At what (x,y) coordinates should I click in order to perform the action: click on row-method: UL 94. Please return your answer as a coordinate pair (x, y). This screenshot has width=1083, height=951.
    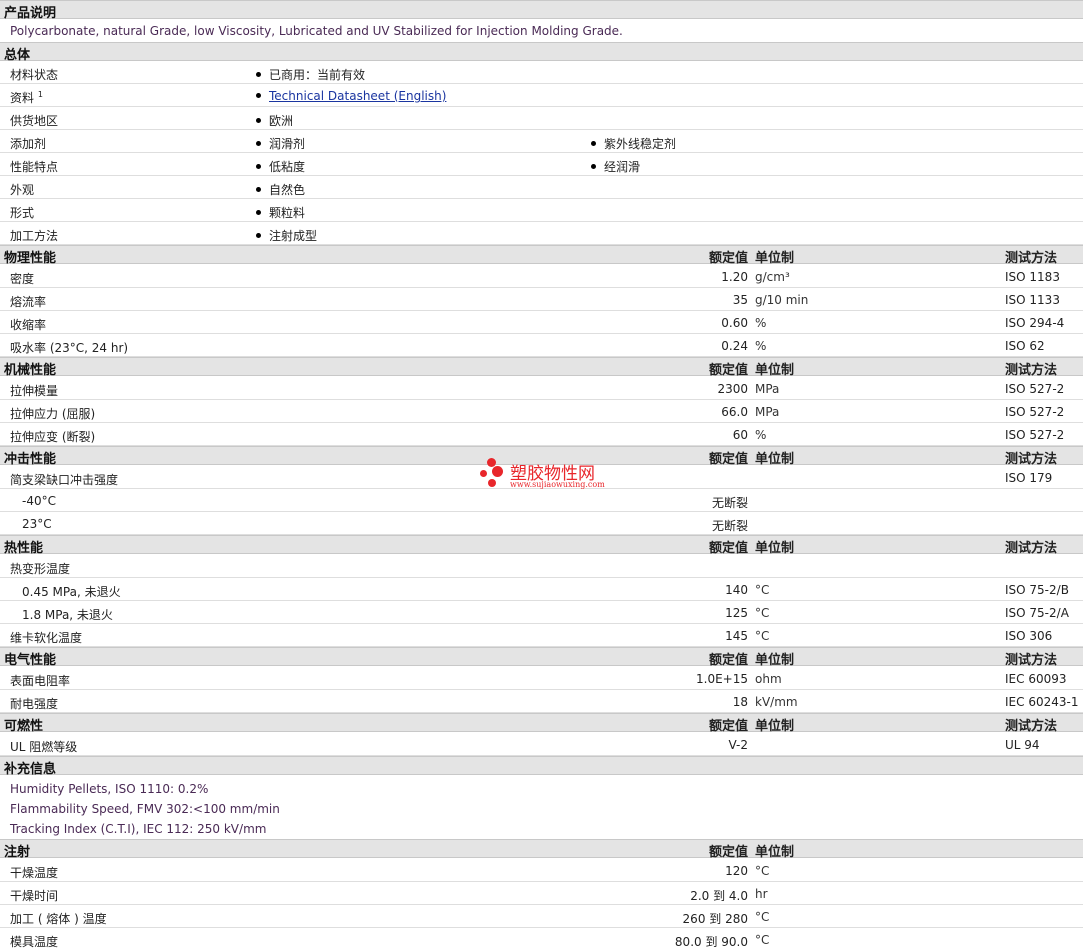
    Looking at the image, I should click on (1022, 745).